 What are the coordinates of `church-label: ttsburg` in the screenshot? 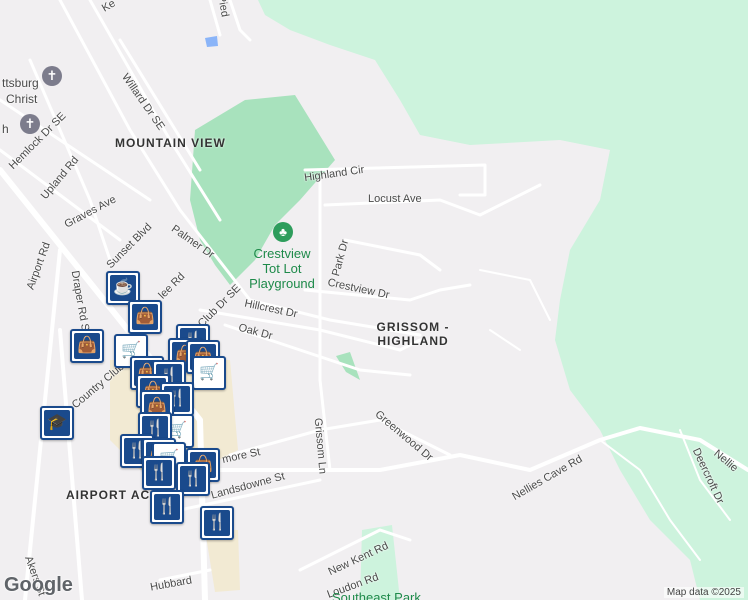 It's located at (20, 83).